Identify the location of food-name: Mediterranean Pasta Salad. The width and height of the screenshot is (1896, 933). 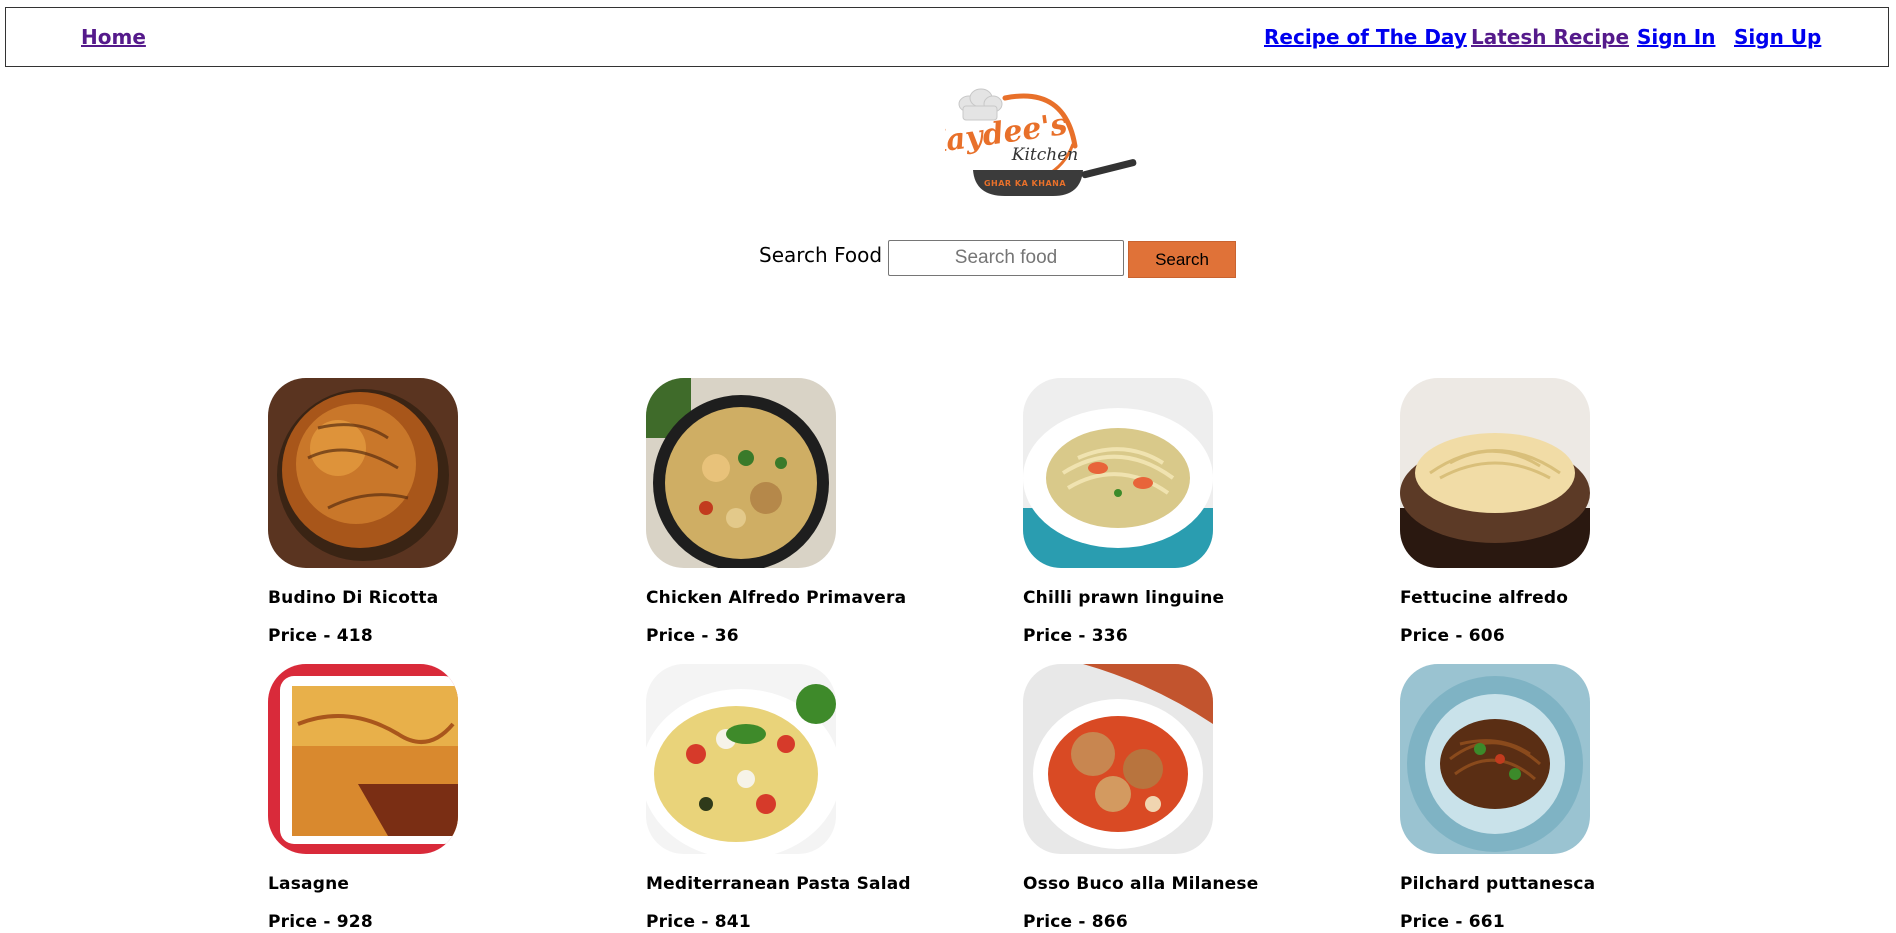
(778, 884).